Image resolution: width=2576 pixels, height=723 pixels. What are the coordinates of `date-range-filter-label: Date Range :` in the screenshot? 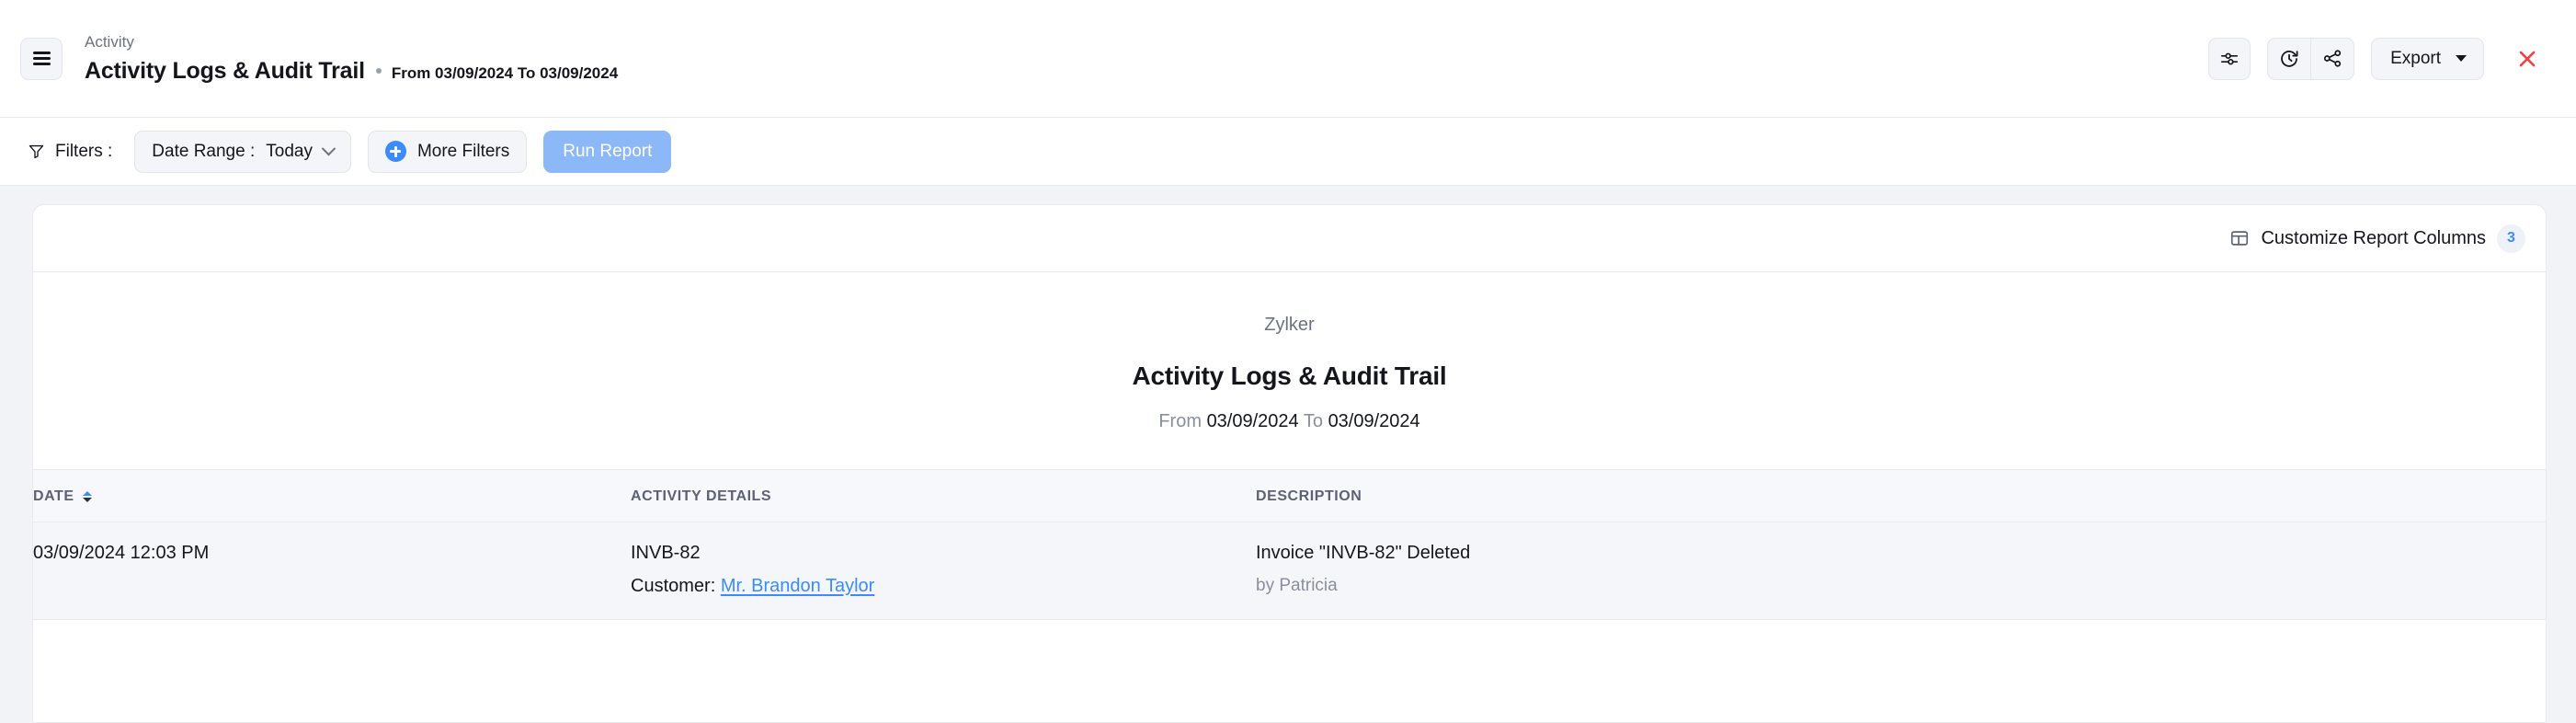 It's located at (204, 151).